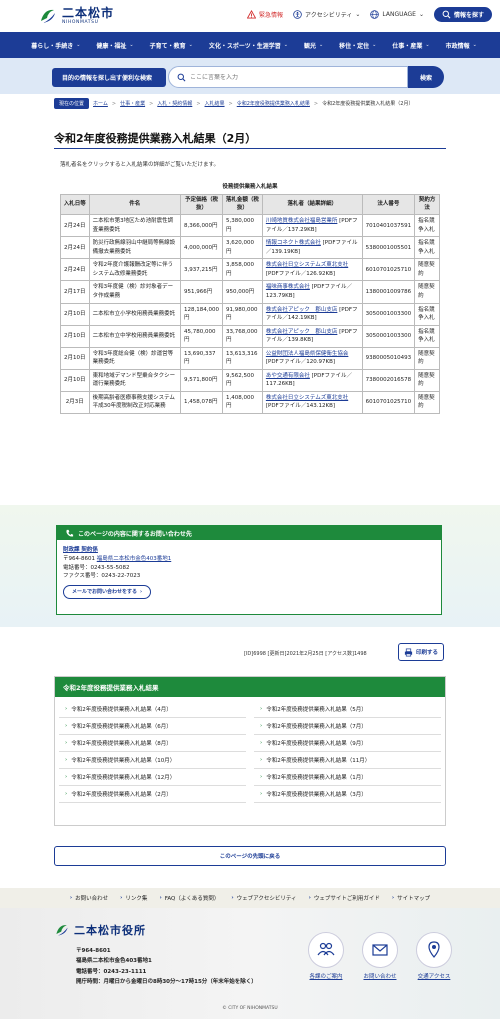 The width and height of the screenshot is (500, 1019). What do you see at coordinates (312, 314) in the screenshot?
I see `cell-winner: 株式会社アピック 郡山支店 [PDFファイル／142.19KB]` at bounding box center [312, 314].